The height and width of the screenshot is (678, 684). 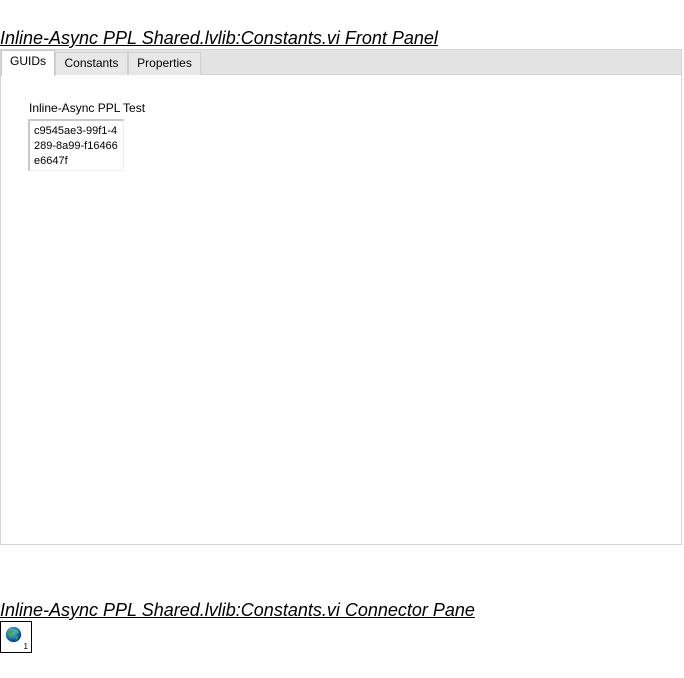 I want to click on tab-properties: Properties, so click(x=164, y=63).